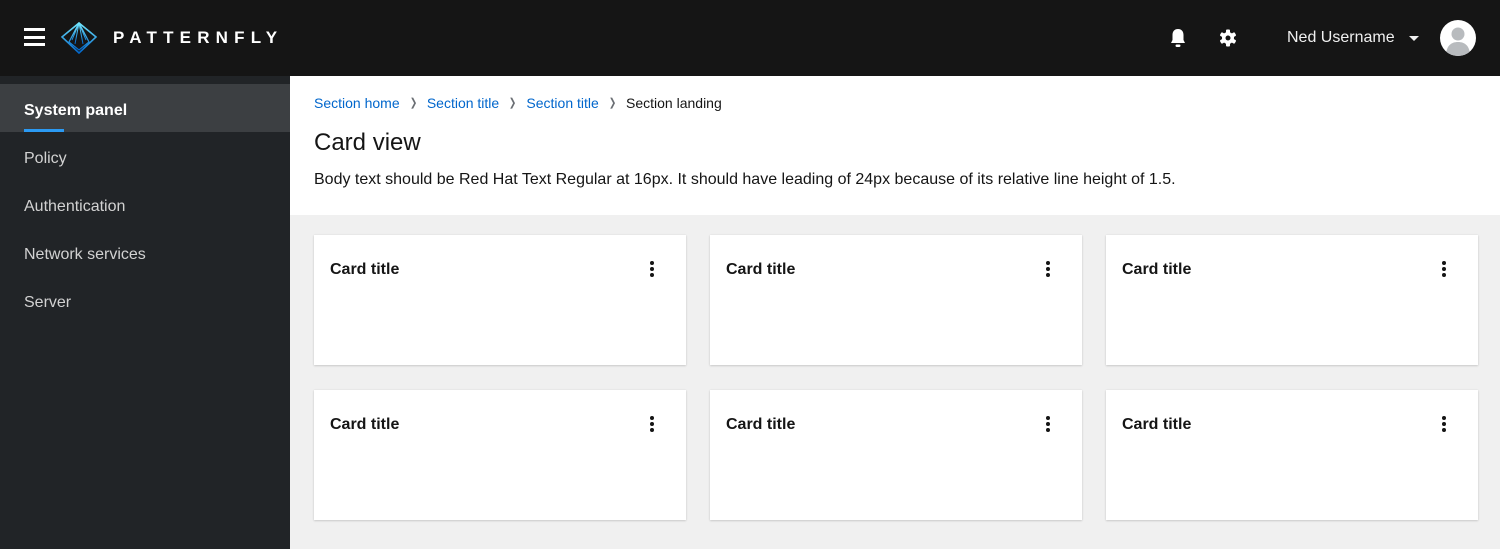 This screenshot has width=1500, height=549. Describe the element at coordinates (48, 302) in the screenshot. I see `sidebar-item-label: Server` at that location.